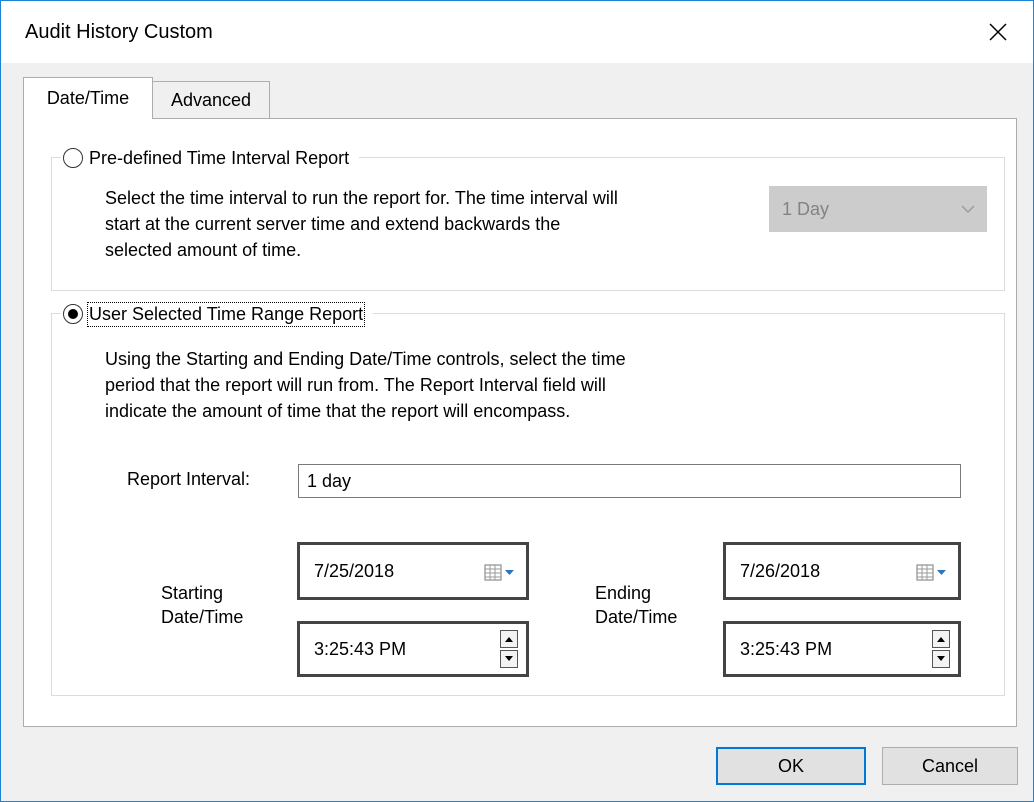 Image resolution: width=1034 pixels, height=802 pixels. I want to click on report-interval-field: 1 day, so click(629, 481).